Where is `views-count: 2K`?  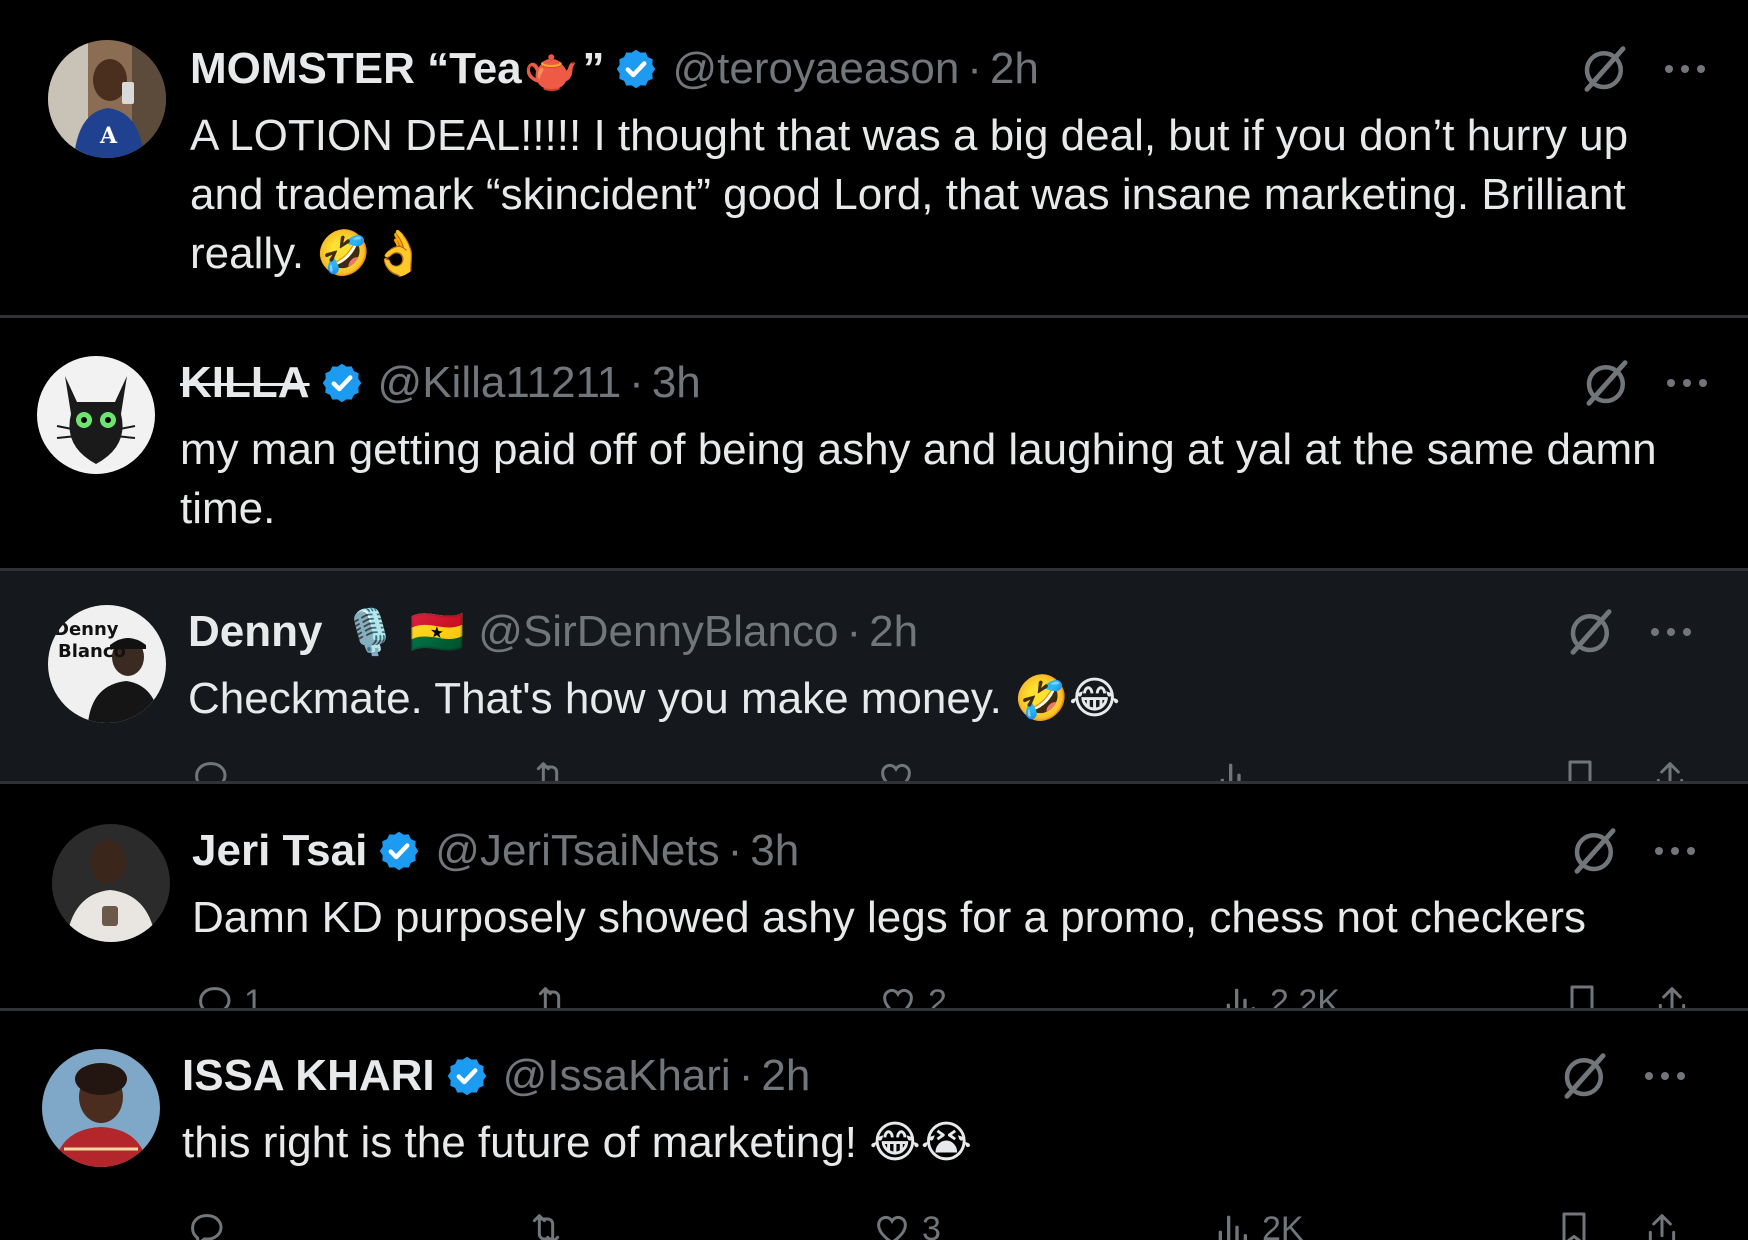
views-count: 2K is located at coordinates (1283, 1224).